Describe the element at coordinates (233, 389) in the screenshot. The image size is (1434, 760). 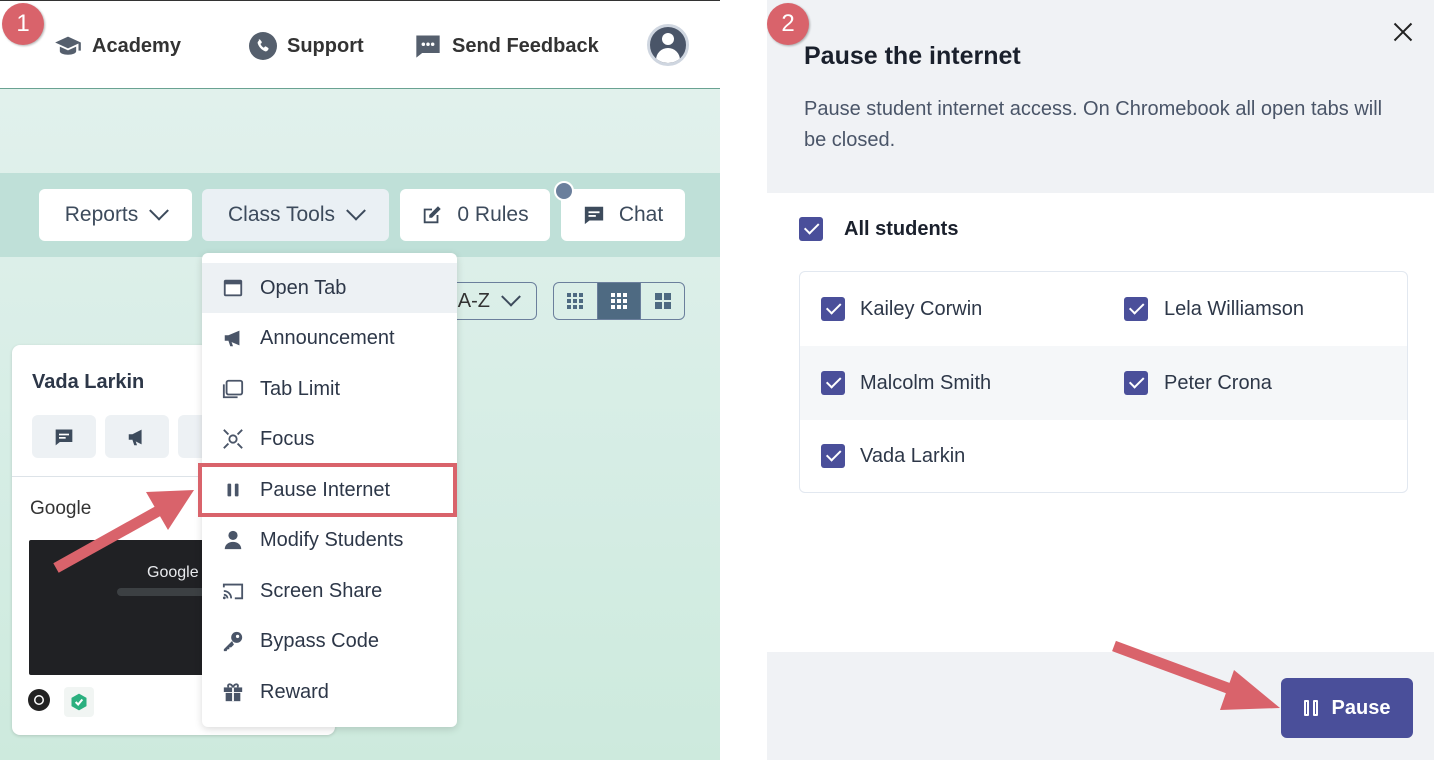
I see `tab-limit-icon` at that location.